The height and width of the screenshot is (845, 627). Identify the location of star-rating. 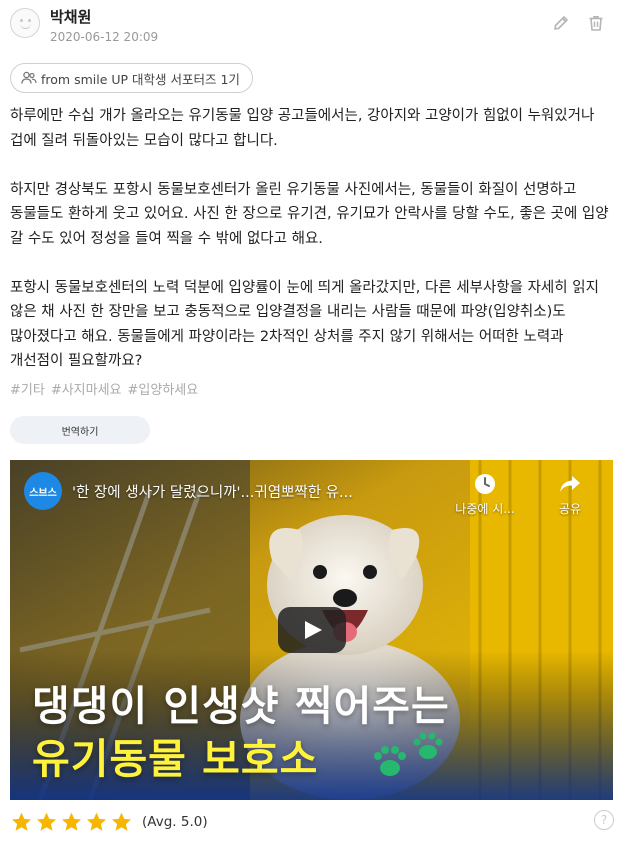
(71, 822).